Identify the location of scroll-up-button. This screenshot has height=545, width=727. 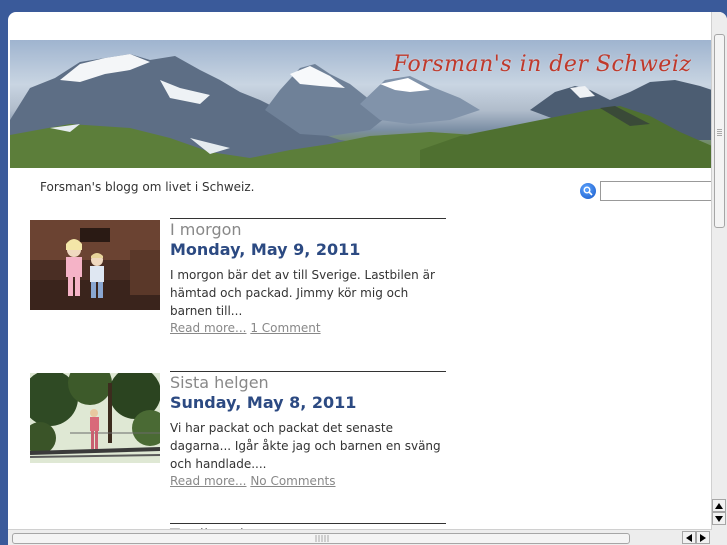
(719, 505).